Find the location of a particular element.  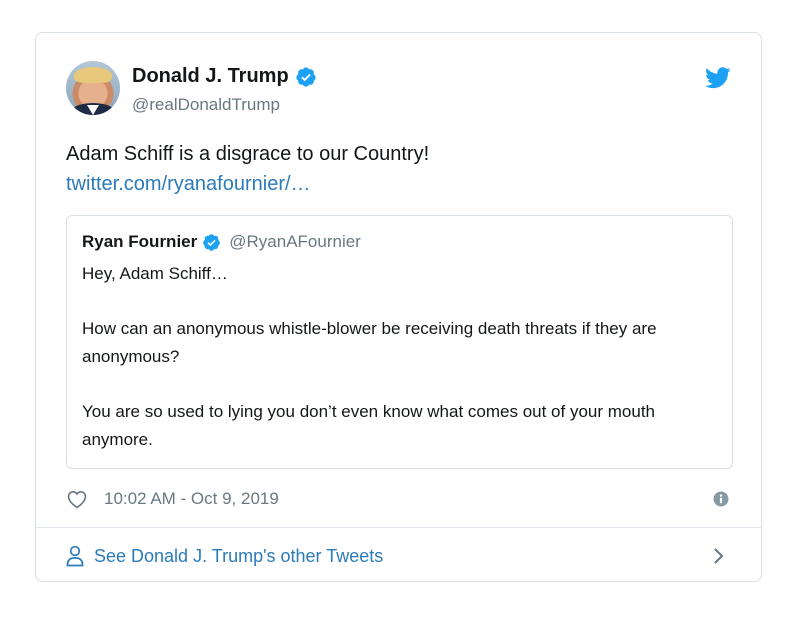

heart-outline-icon is located at coordinates (77, 499).